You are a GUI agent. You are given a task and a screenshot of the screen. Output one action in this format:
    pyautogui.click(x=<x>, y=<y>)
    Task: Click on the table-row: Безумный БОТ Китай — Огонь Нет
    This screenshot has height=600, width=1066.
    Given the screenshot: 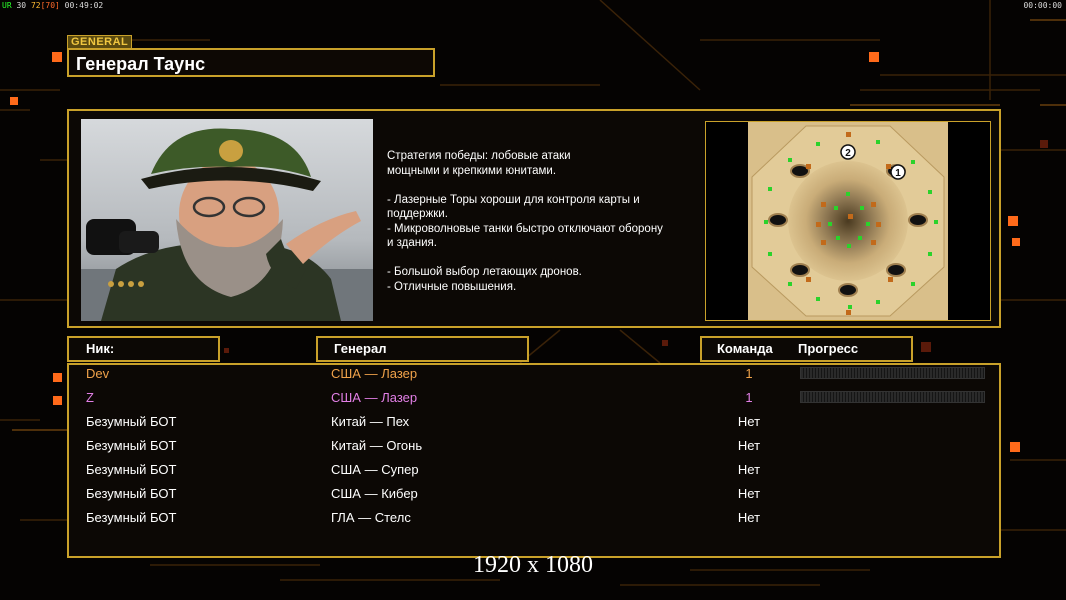 What is the action you would take?
    pyautogui.click(x=534, y=446)
    